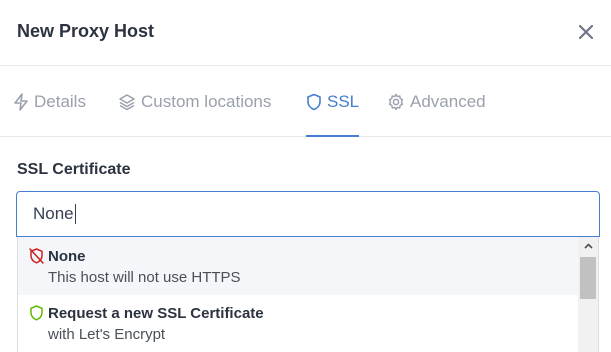  What do you see at coordinates (53, 213) in the screenshot?
I see `select-input-value: None` at bounding box center [53, 213].